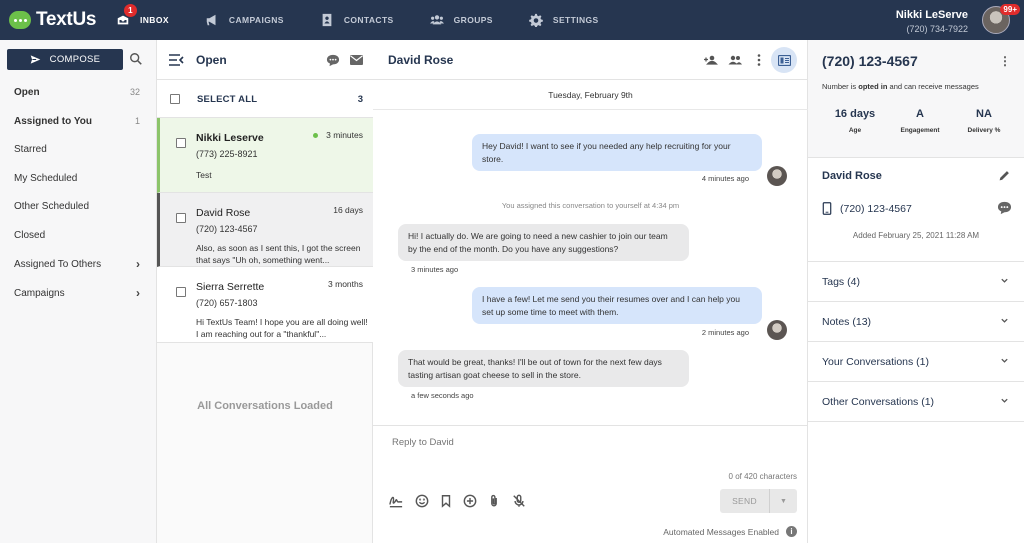 This screenshot has height=543, width=1024. Describe the element at coordinates (327, 20) in the screenshot. I see `contacts-icon` at that location.